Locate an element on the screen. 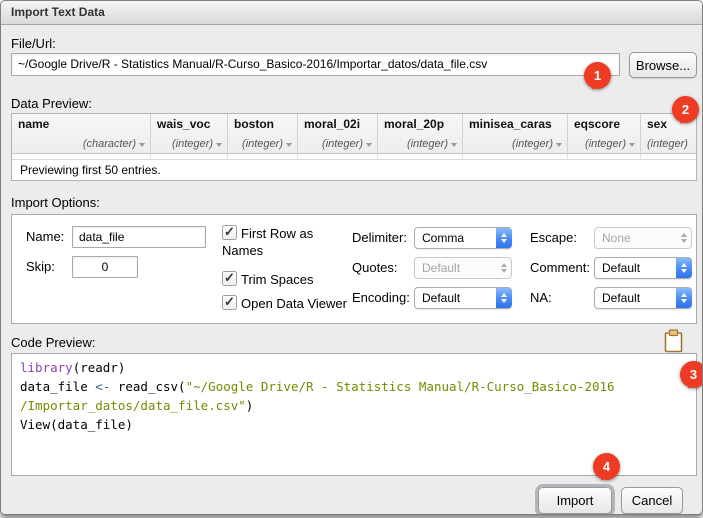 This screenshot has height=518, width=703. column-header-moral-02i: moral_02i (integer) is located at coordinates (338, 133).